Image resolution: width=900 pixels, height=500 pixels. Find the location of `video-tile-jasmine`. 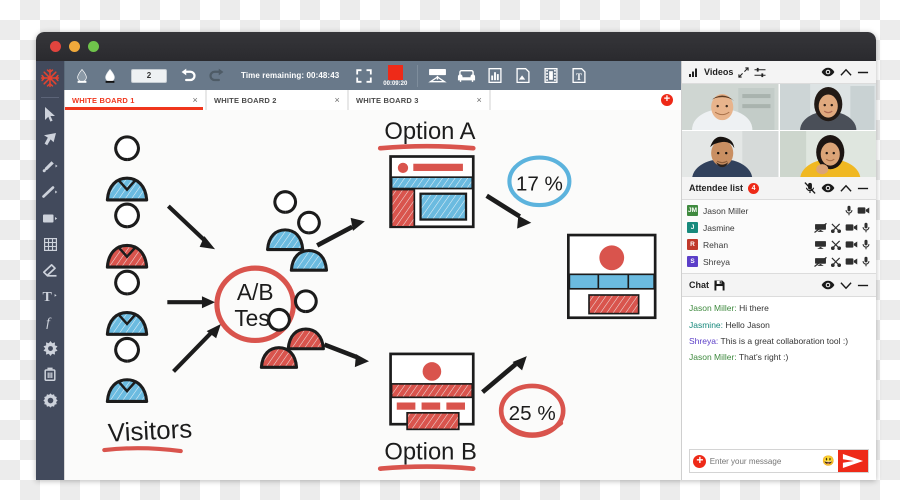

video-tile-jasmine is located at coordinates (827, 107).